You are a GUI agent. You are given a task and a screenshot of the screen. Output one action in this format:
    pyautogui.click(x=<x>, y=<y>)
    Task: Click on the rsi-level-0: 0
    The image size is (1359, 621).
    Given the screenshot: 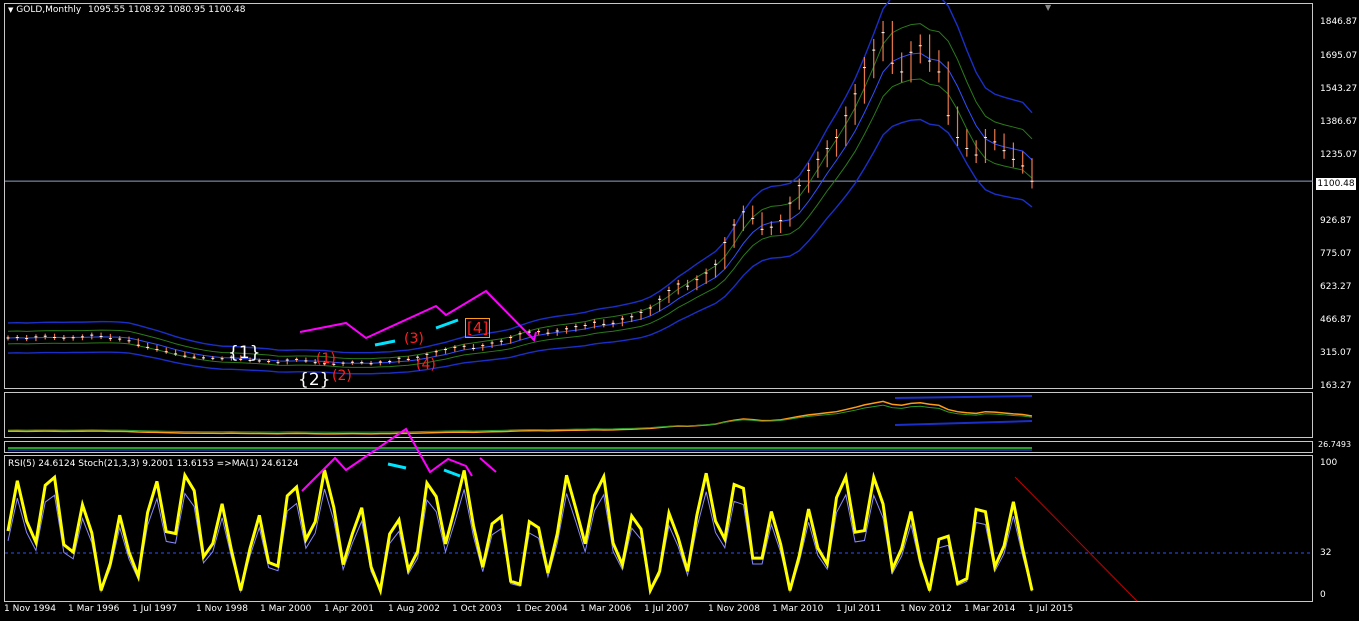 What is the action you would take?
    pyautogui.click(x=1323, y=595)
    